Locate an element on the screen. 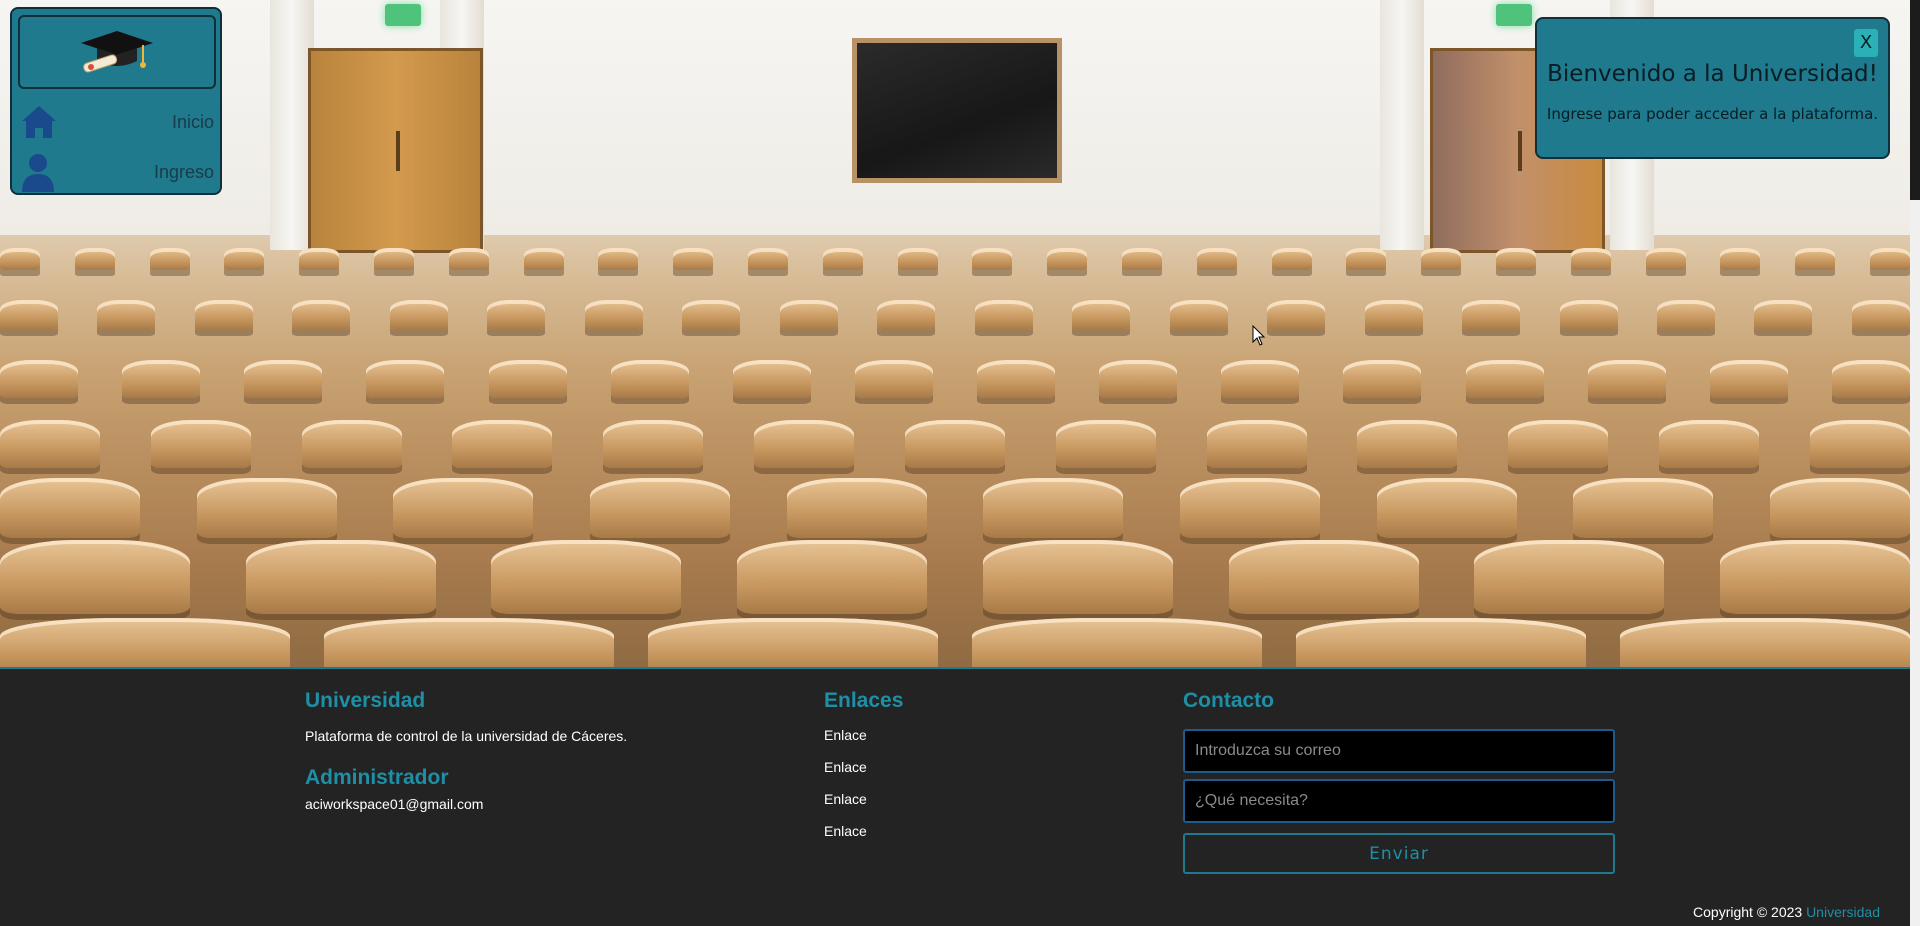  blackboard is located at coordinates (957, 110).